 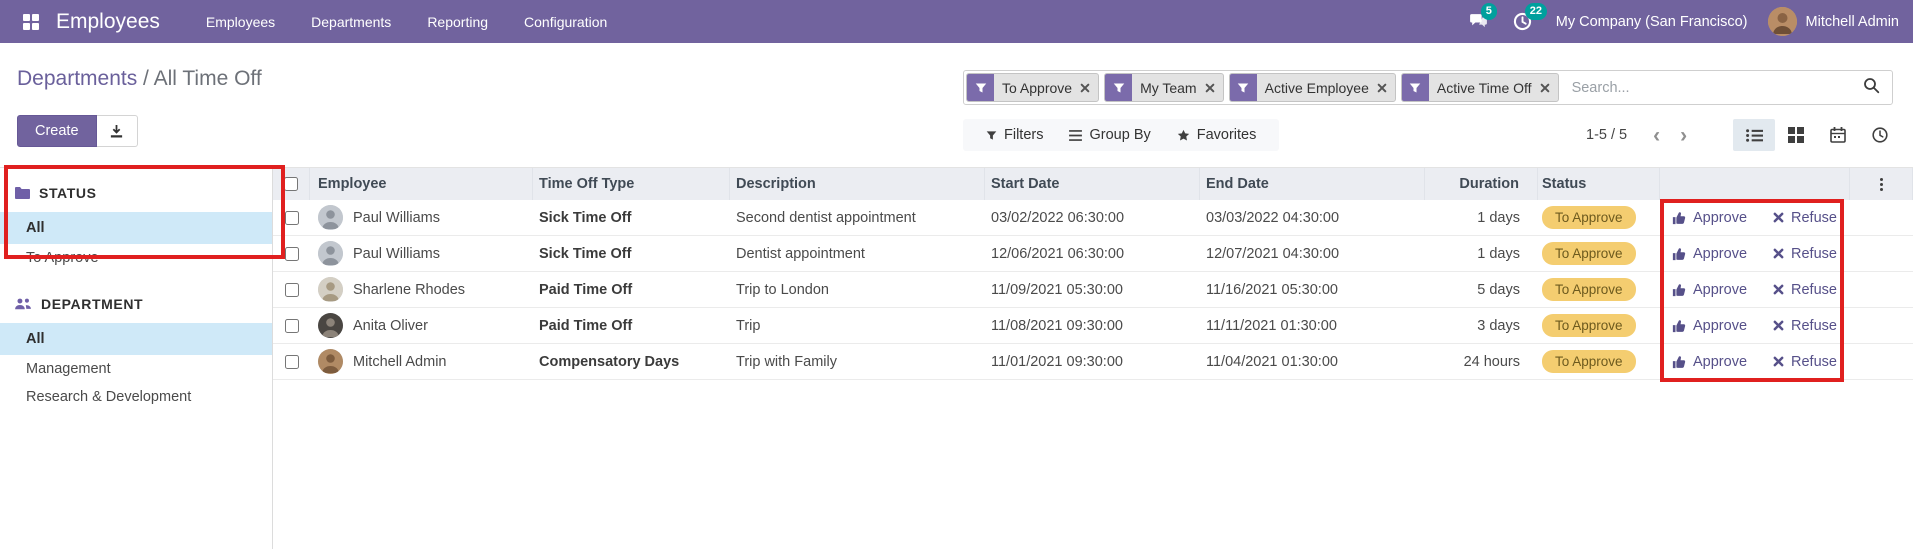 What do you see at coordinates (421, 184) in the screenshot?
I see `column-header-employee: Employee` at bounding box center [421, 184].